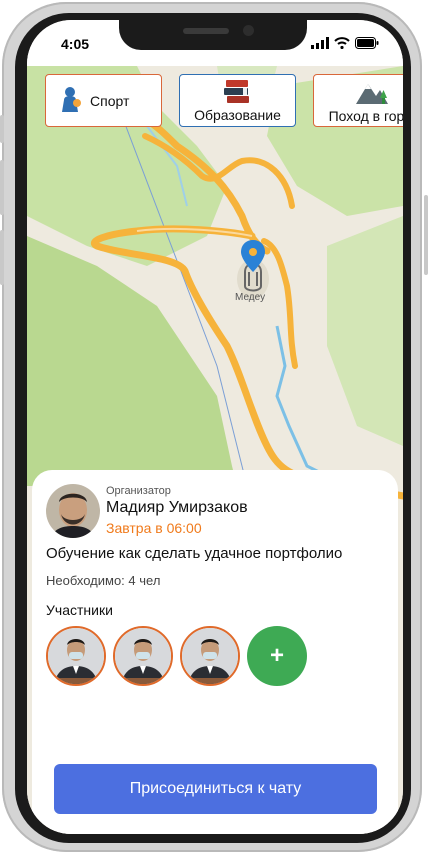 This screenshot has width=428, height=856. I want to click on category-chip-label: Спорт, so click(110, 100).